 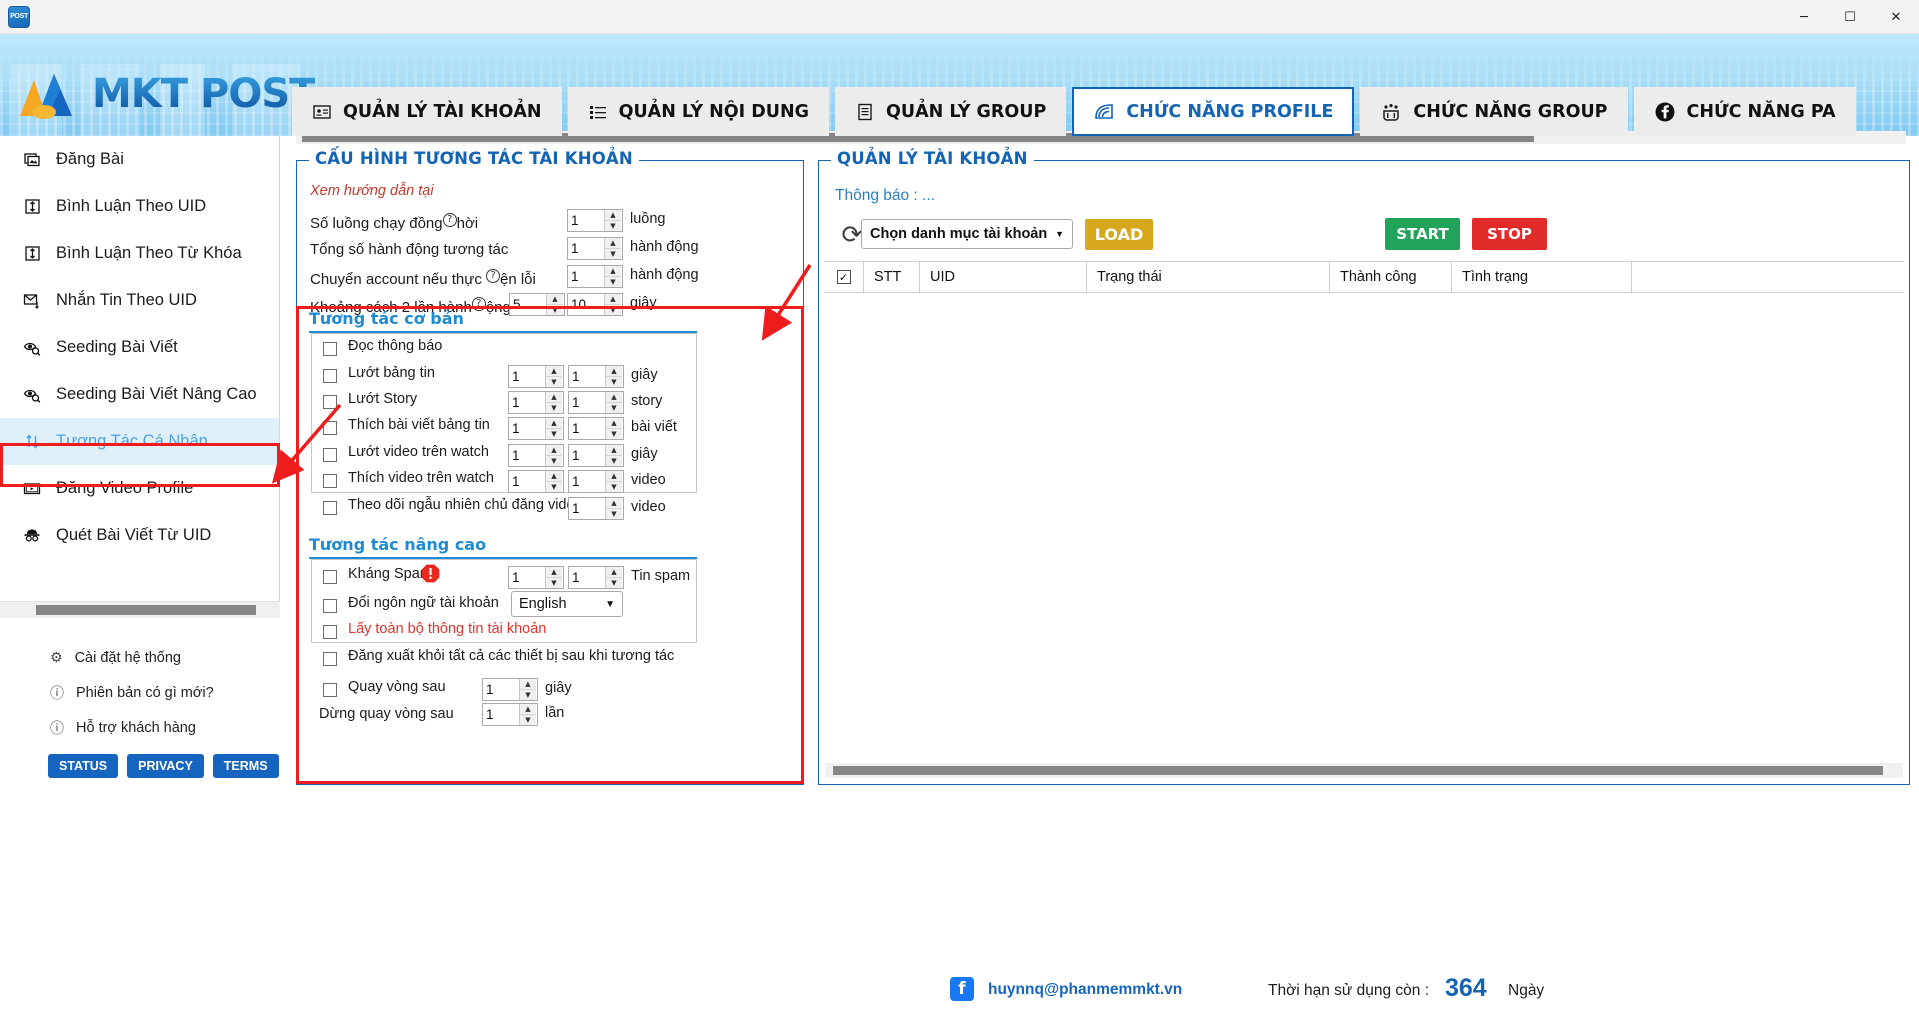 What do you see at coordinates (892, 277) in the screenshot?
I see `column-stt: STT` at bounding box center [892, 277].